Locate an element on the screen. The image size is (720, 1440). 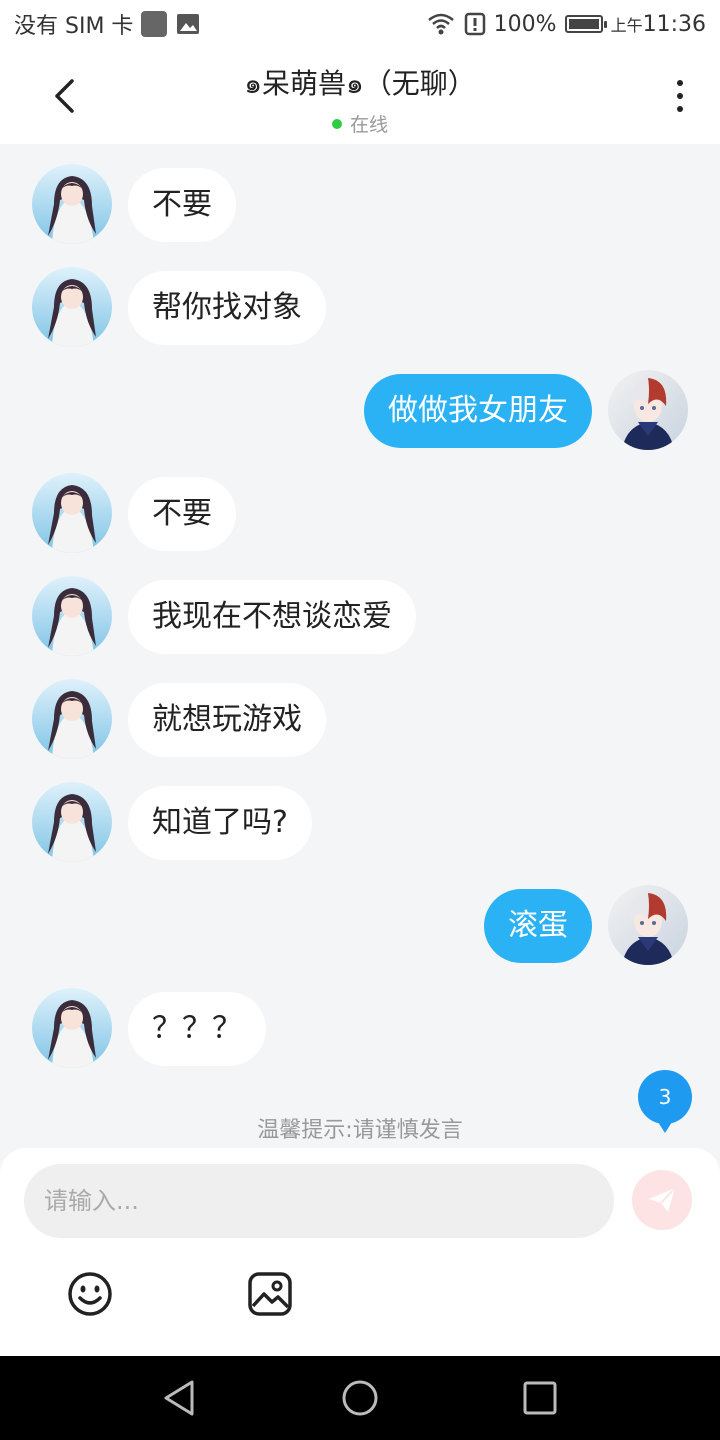
send-icon is located at coordinates (662, 1199).